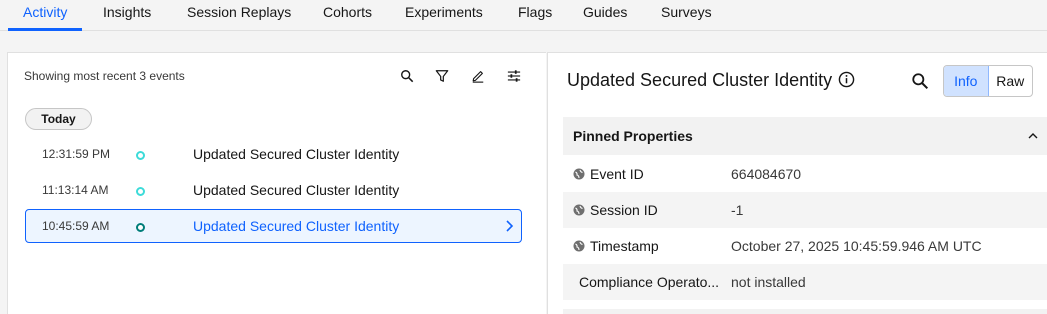 This screenshot has height=314, width=1047. Describe the element at coordinates (633, 136) in the screenshot. I see `section-title: Pinned Properties` at that location.